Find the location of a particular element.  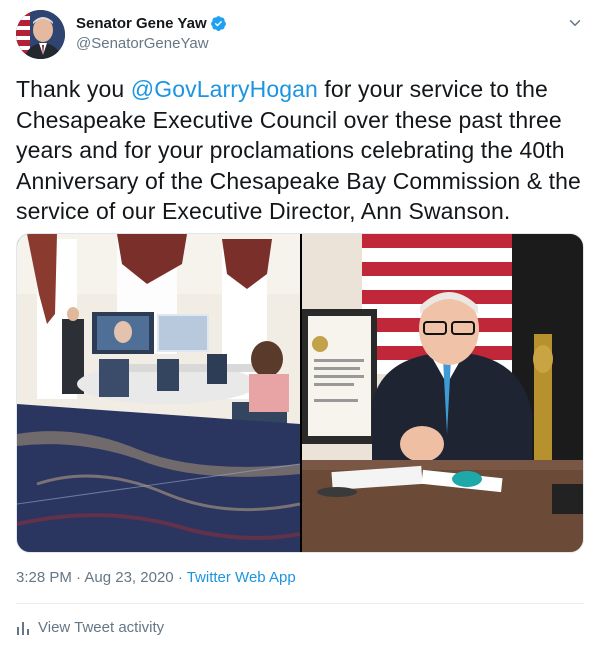

tweet-date: Aug 23, 2020 is located at coordinates (128, 577).